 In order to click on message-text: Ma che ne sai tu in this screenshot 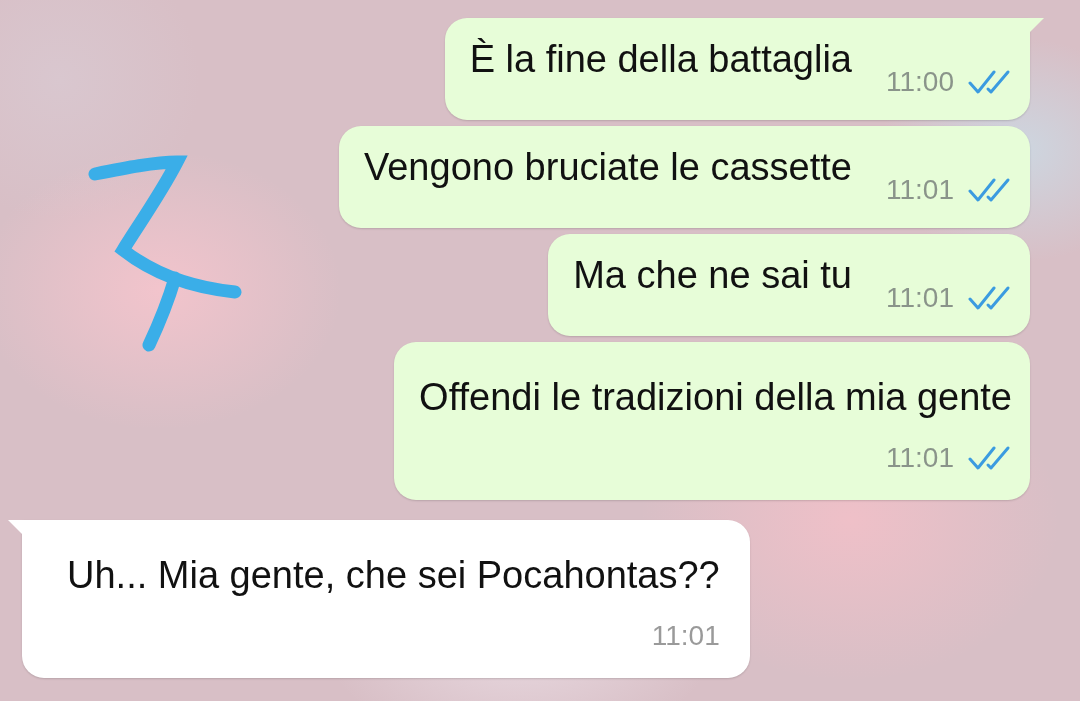, I will do `click(712, 275)`.